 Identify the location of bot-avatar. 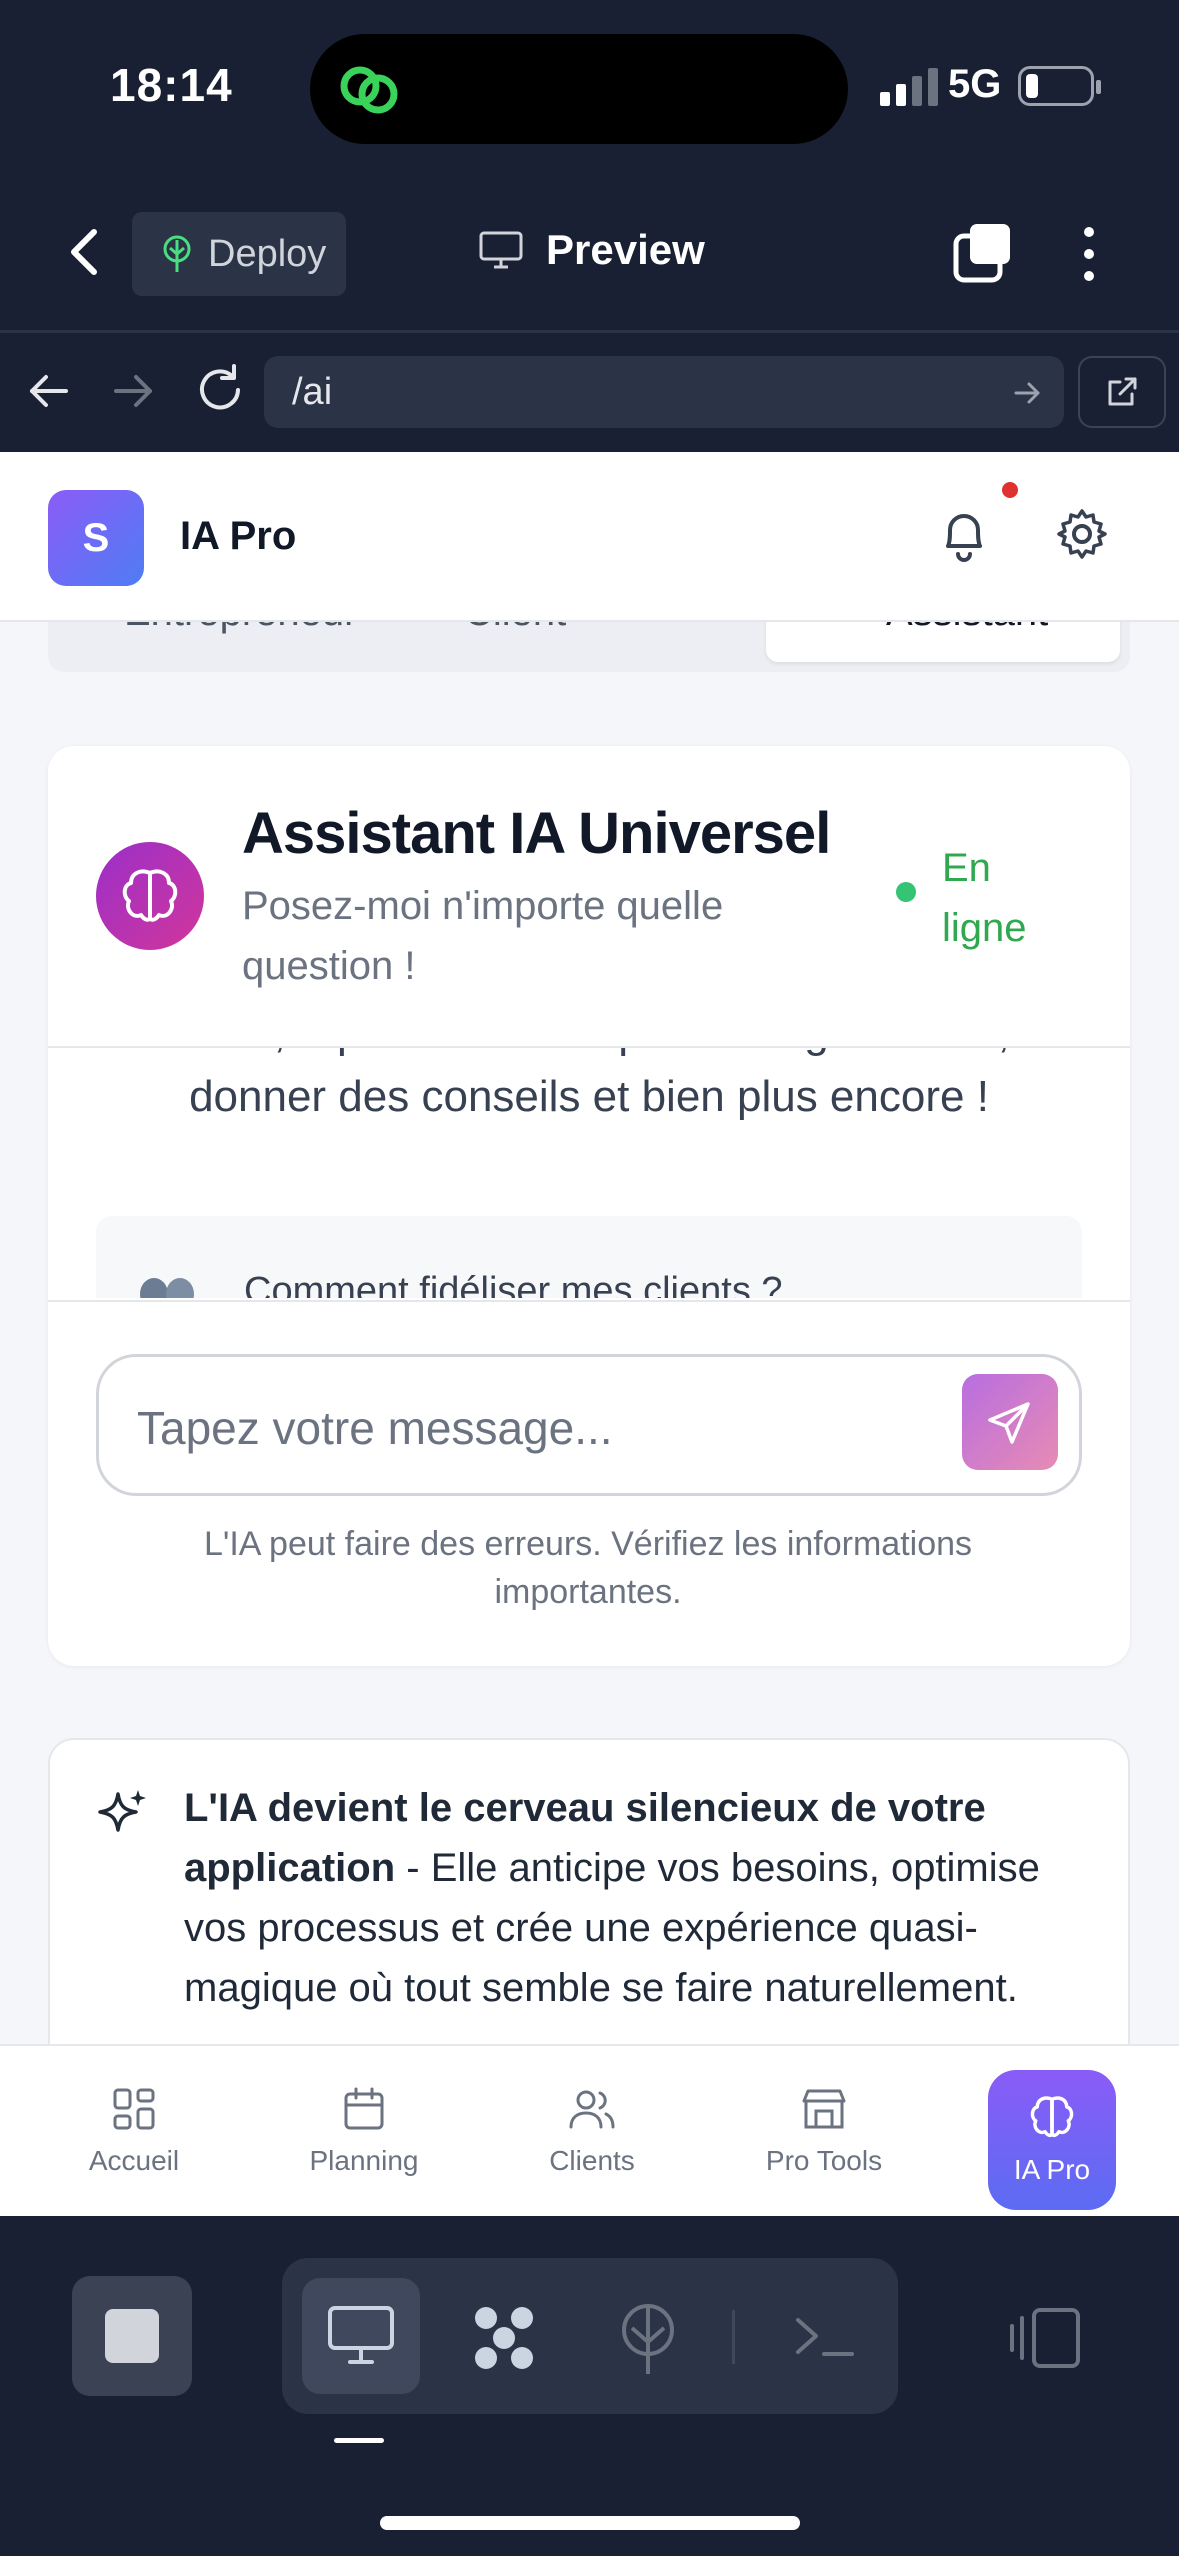
(150, 896).